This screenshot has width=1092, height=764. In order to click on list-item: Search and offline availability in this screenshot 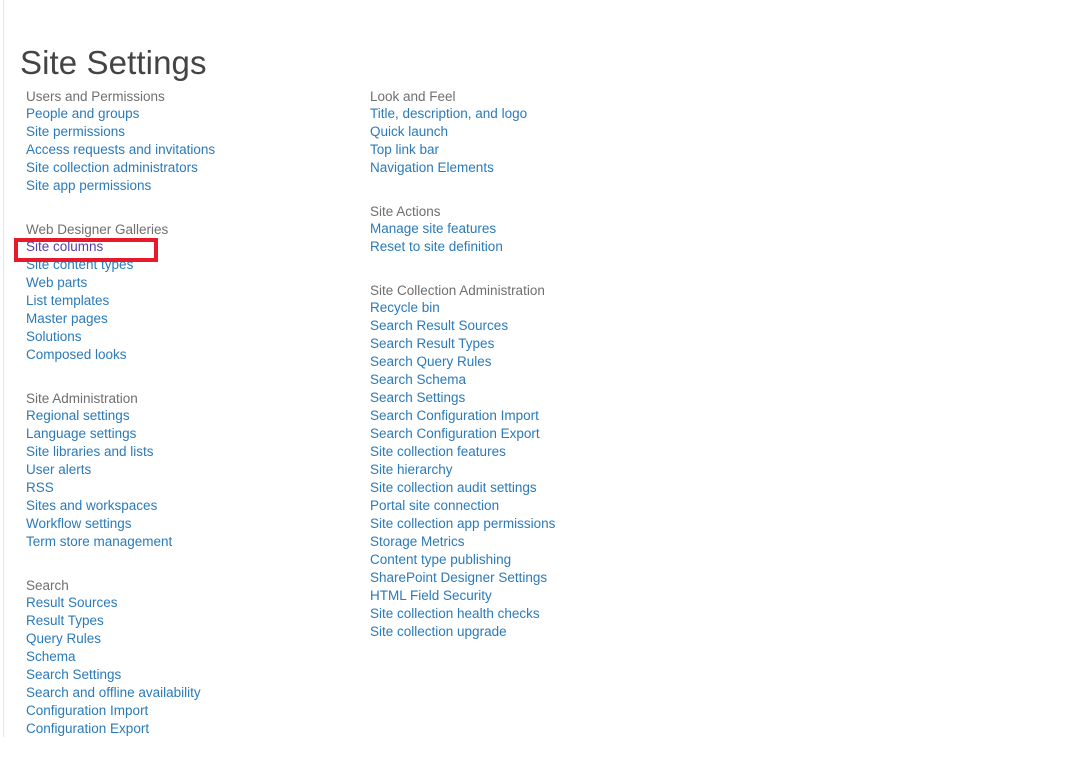, I will do `click(191, 693)`.